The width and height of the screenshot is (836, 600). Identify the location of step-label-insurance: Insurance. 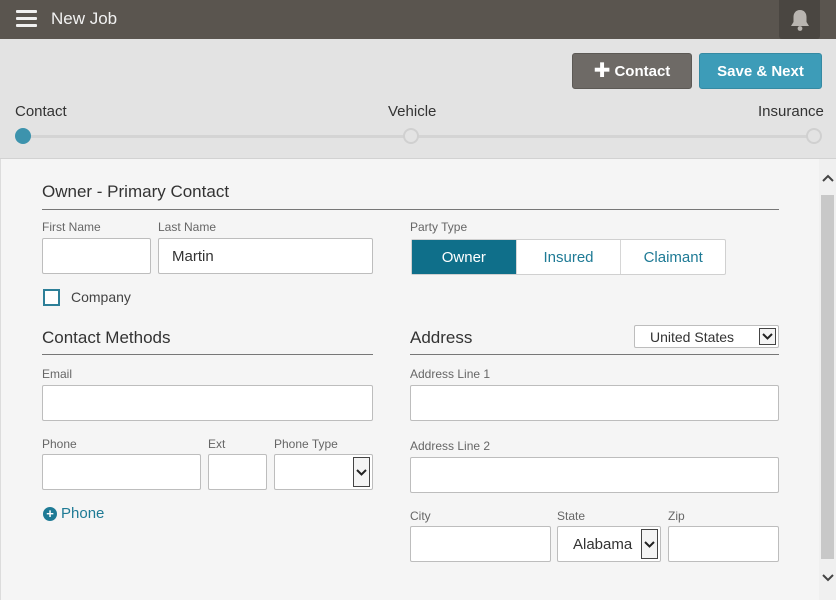
(791, 111).